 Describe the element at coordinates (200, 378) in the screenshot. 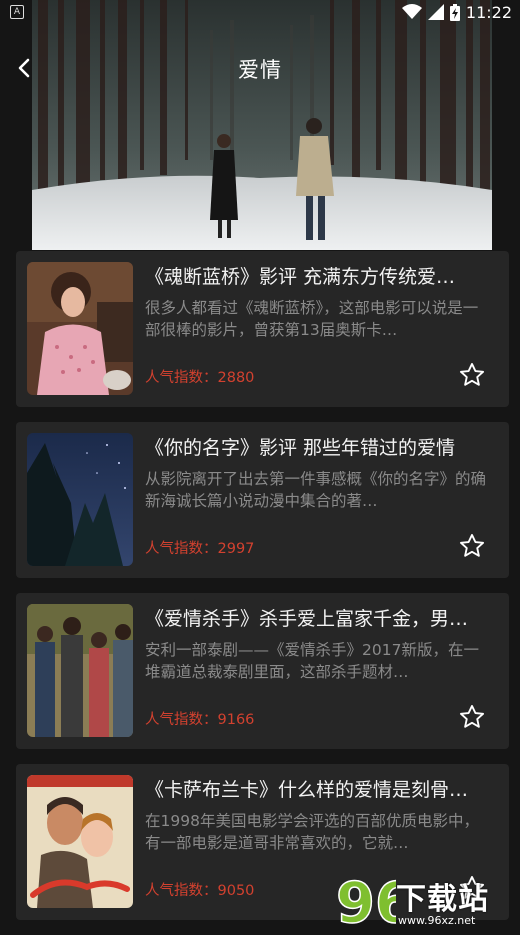

I see `popularity-index: 人气指数：2880` at that location.